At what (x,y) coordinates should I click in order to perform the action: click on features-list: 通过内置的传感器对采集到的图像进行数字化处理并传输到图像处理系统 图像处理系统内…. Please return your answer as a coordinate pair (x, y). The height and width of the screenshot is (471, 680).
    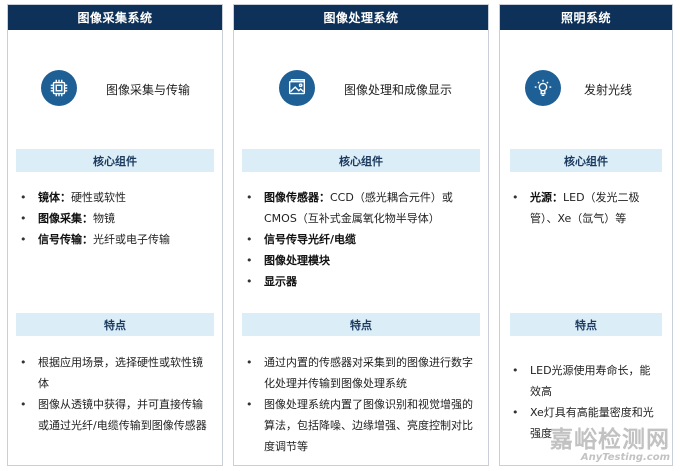
    Looking at the image, I should click on (359, 404).